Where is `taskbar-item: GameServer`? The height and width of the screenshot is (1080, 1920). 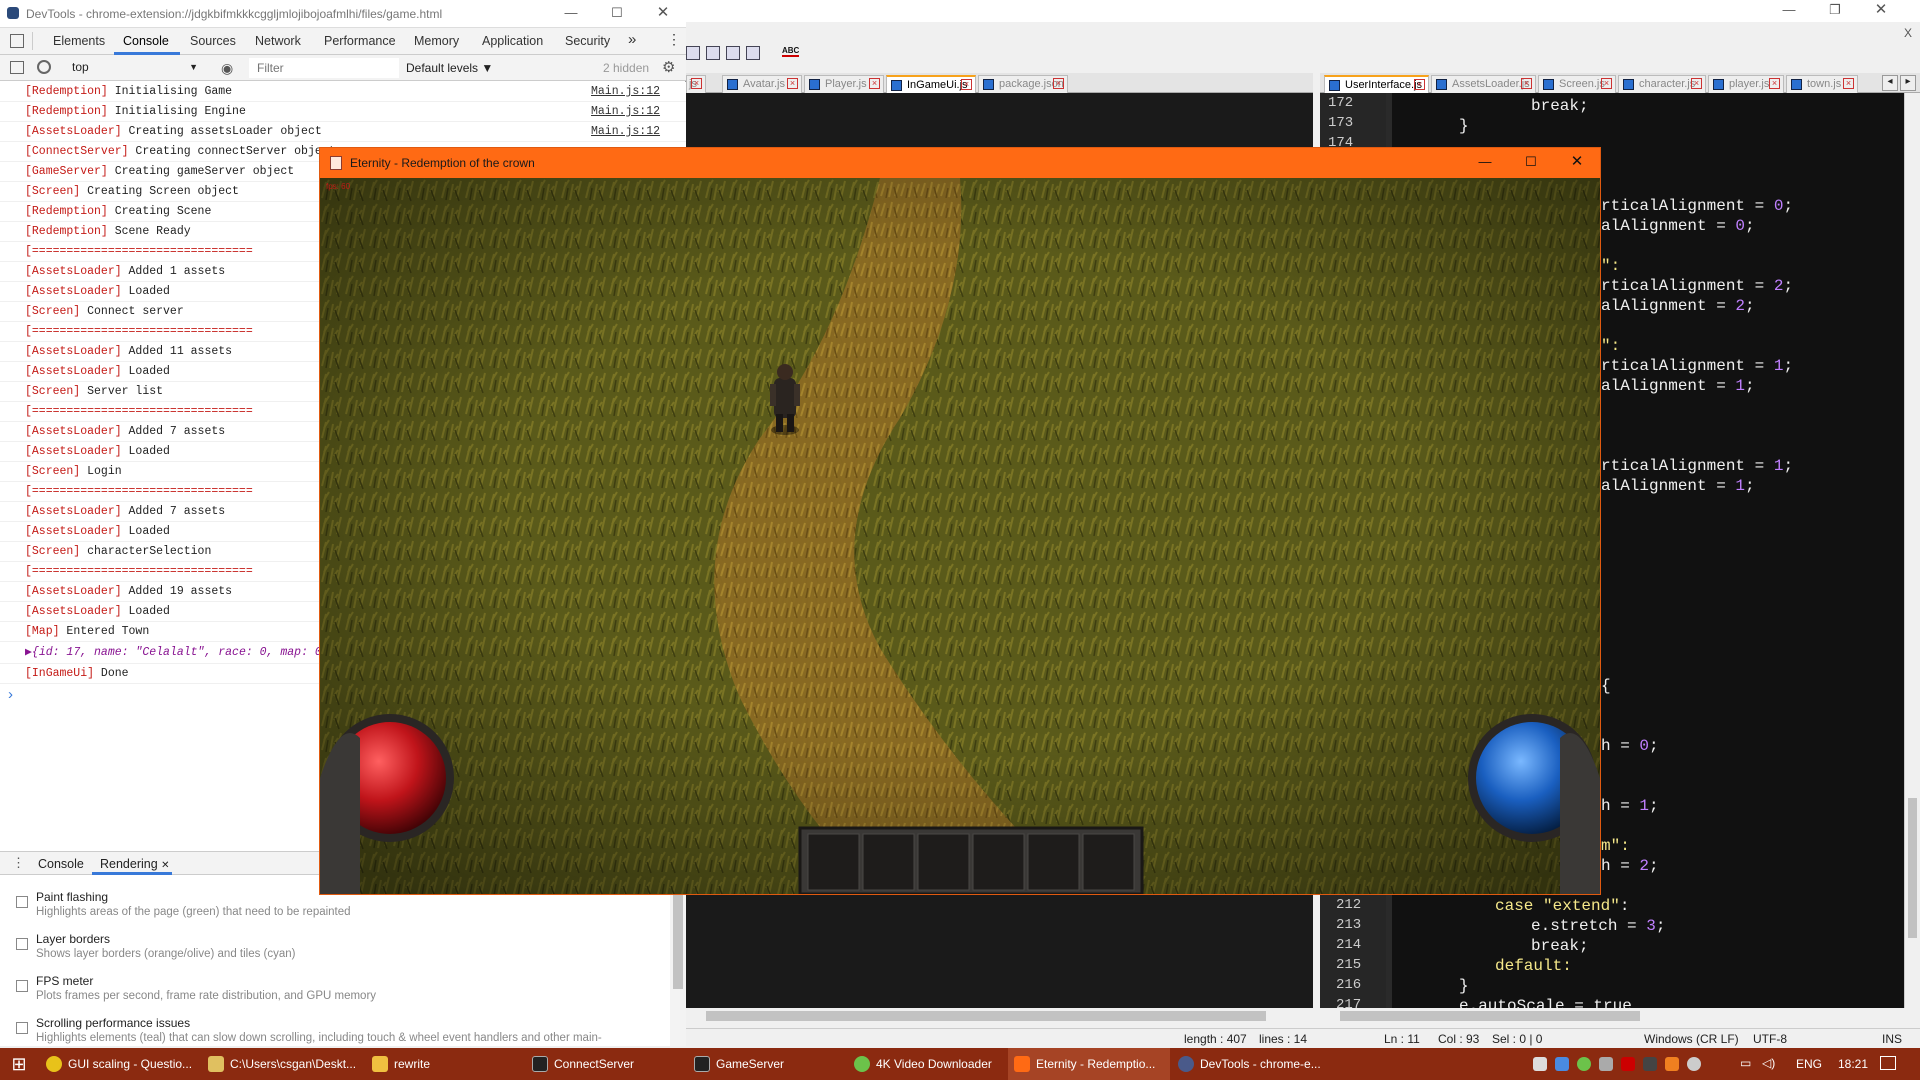 taskbar-item: GameServer is located at coordinates (767, 1064).